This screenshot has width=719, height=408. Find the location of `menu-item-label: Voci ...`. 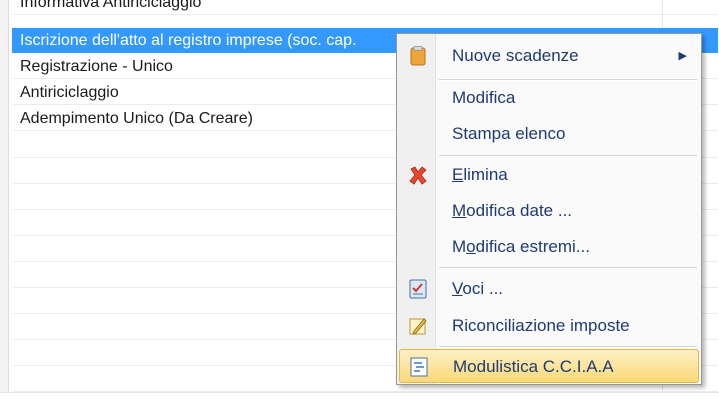

menu-item-label: Voci ... is located at coordinates (478, 288).